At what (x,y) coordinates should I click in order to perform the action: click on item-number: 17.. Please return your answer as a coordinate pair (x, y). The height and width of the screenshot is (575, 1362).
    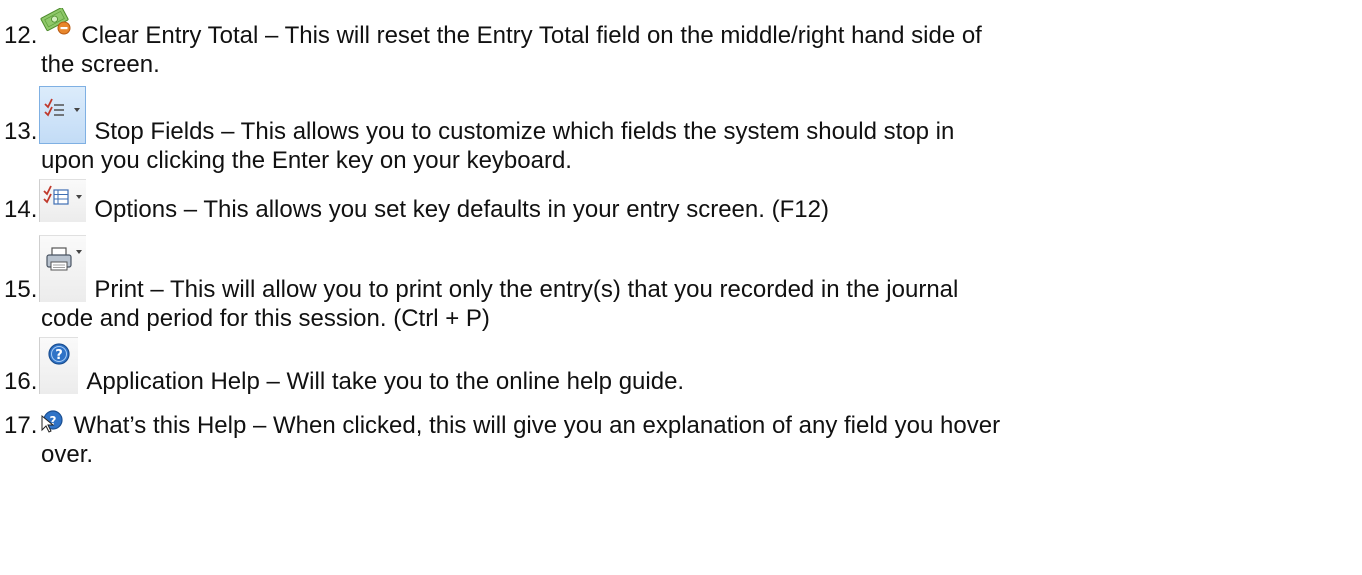
    Looking at the image, I should click on (21, 425).